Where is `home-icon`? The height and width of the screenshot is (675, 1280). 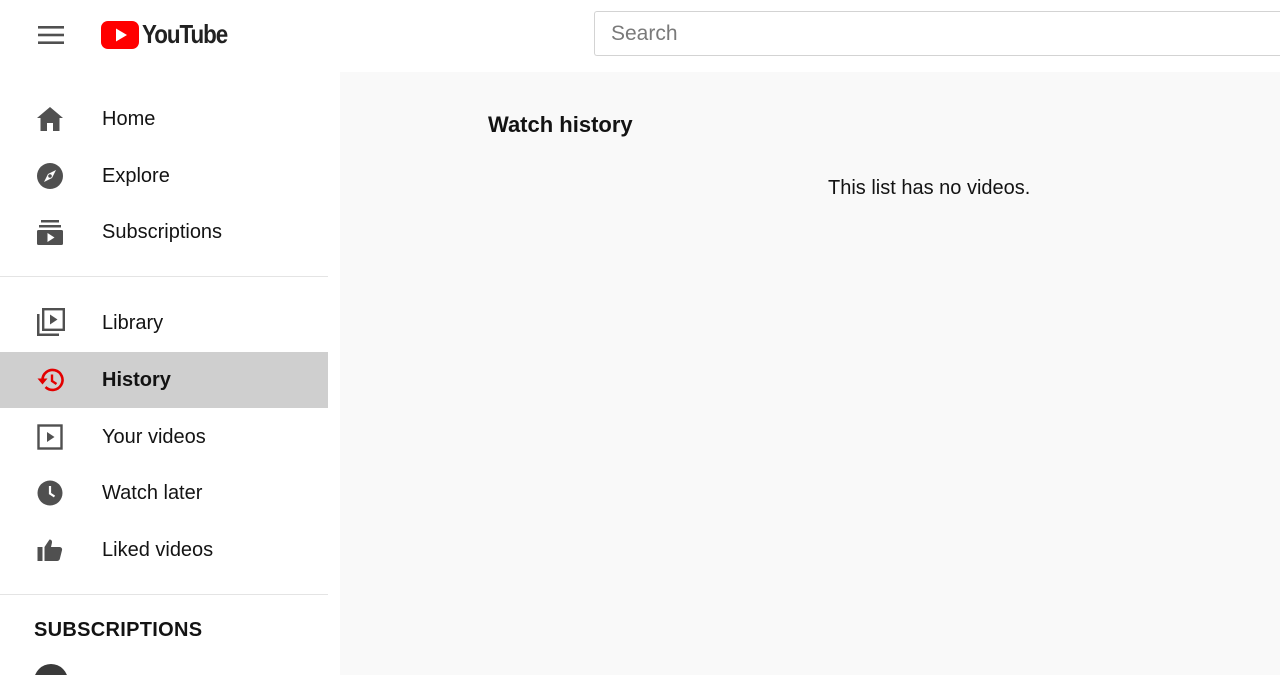 home-icon is located at coordinates (50, 119).